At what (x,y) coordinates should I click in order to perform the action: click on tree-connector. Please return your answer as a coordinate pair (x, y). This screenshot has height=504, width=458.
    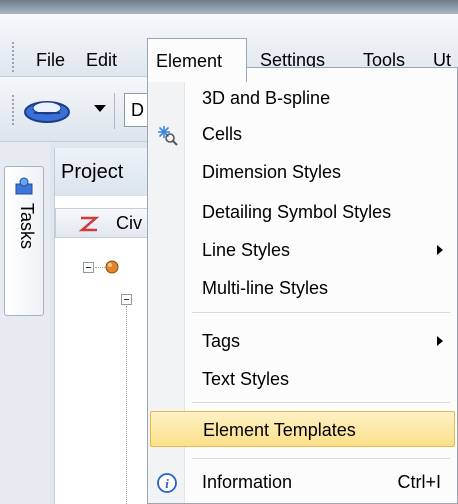
    Looking at the image, I should click on (126, 405).